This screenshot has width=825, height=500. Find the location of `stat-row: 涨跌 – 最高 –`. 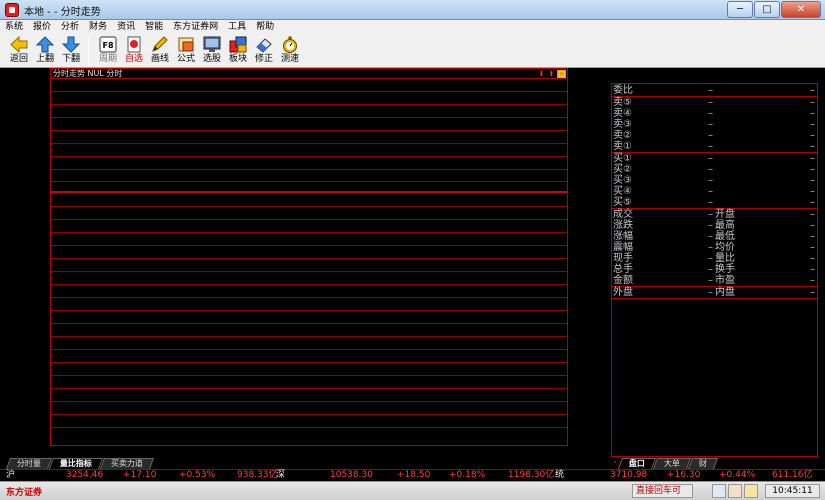

stat-row: 涨跌 – 最高 – is located at coordinates (714, 225).